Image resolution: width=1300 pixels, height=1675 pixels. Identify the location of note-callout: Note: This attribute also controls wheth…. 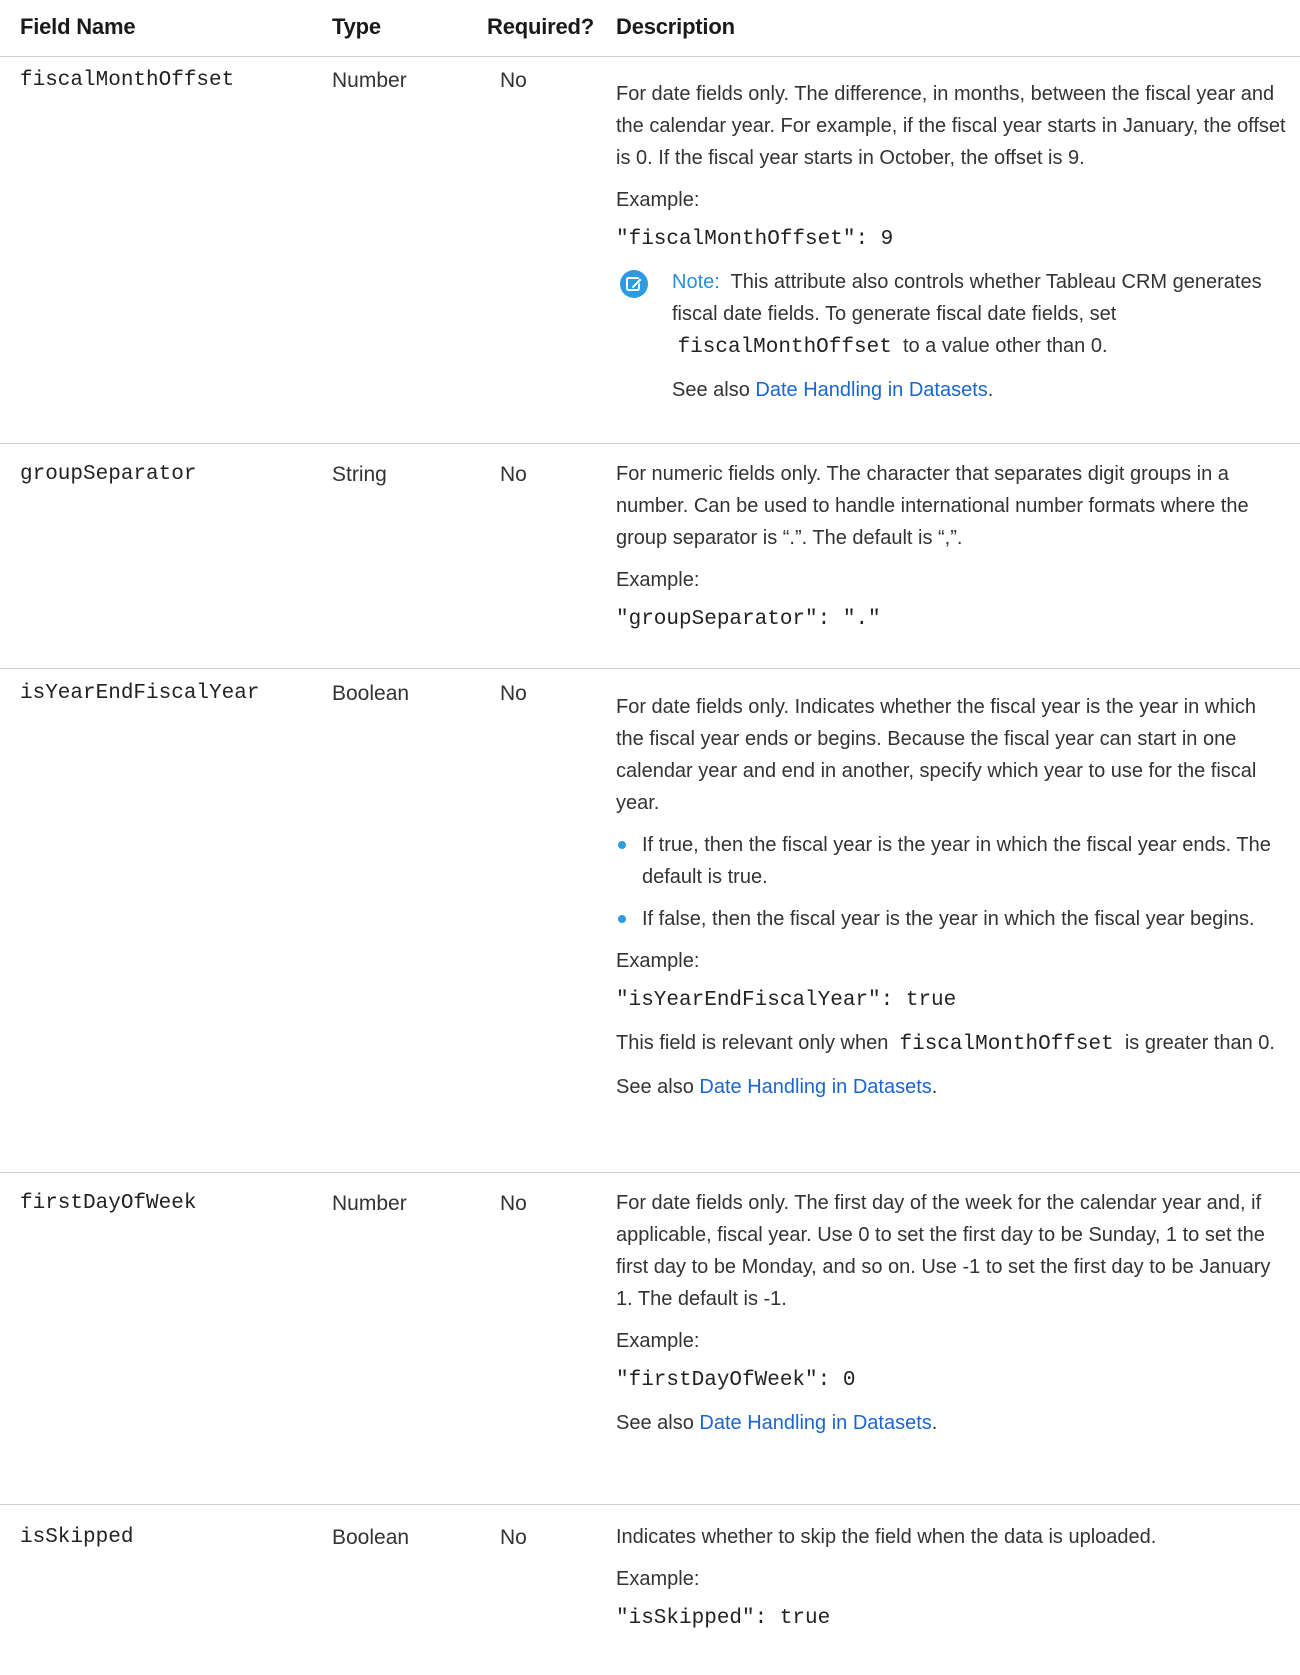
(951, 336).